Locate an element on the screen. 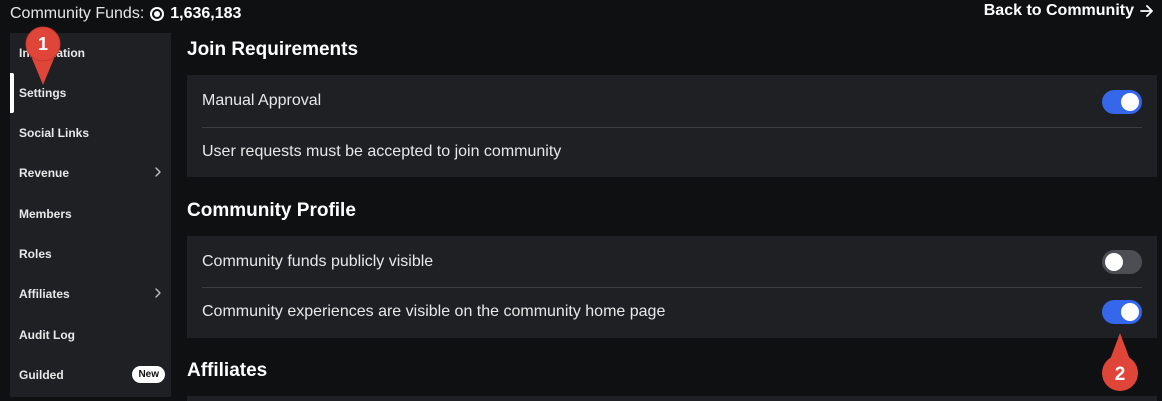  sidebar-item-label: Revenue is located at coordinates (44, 173).